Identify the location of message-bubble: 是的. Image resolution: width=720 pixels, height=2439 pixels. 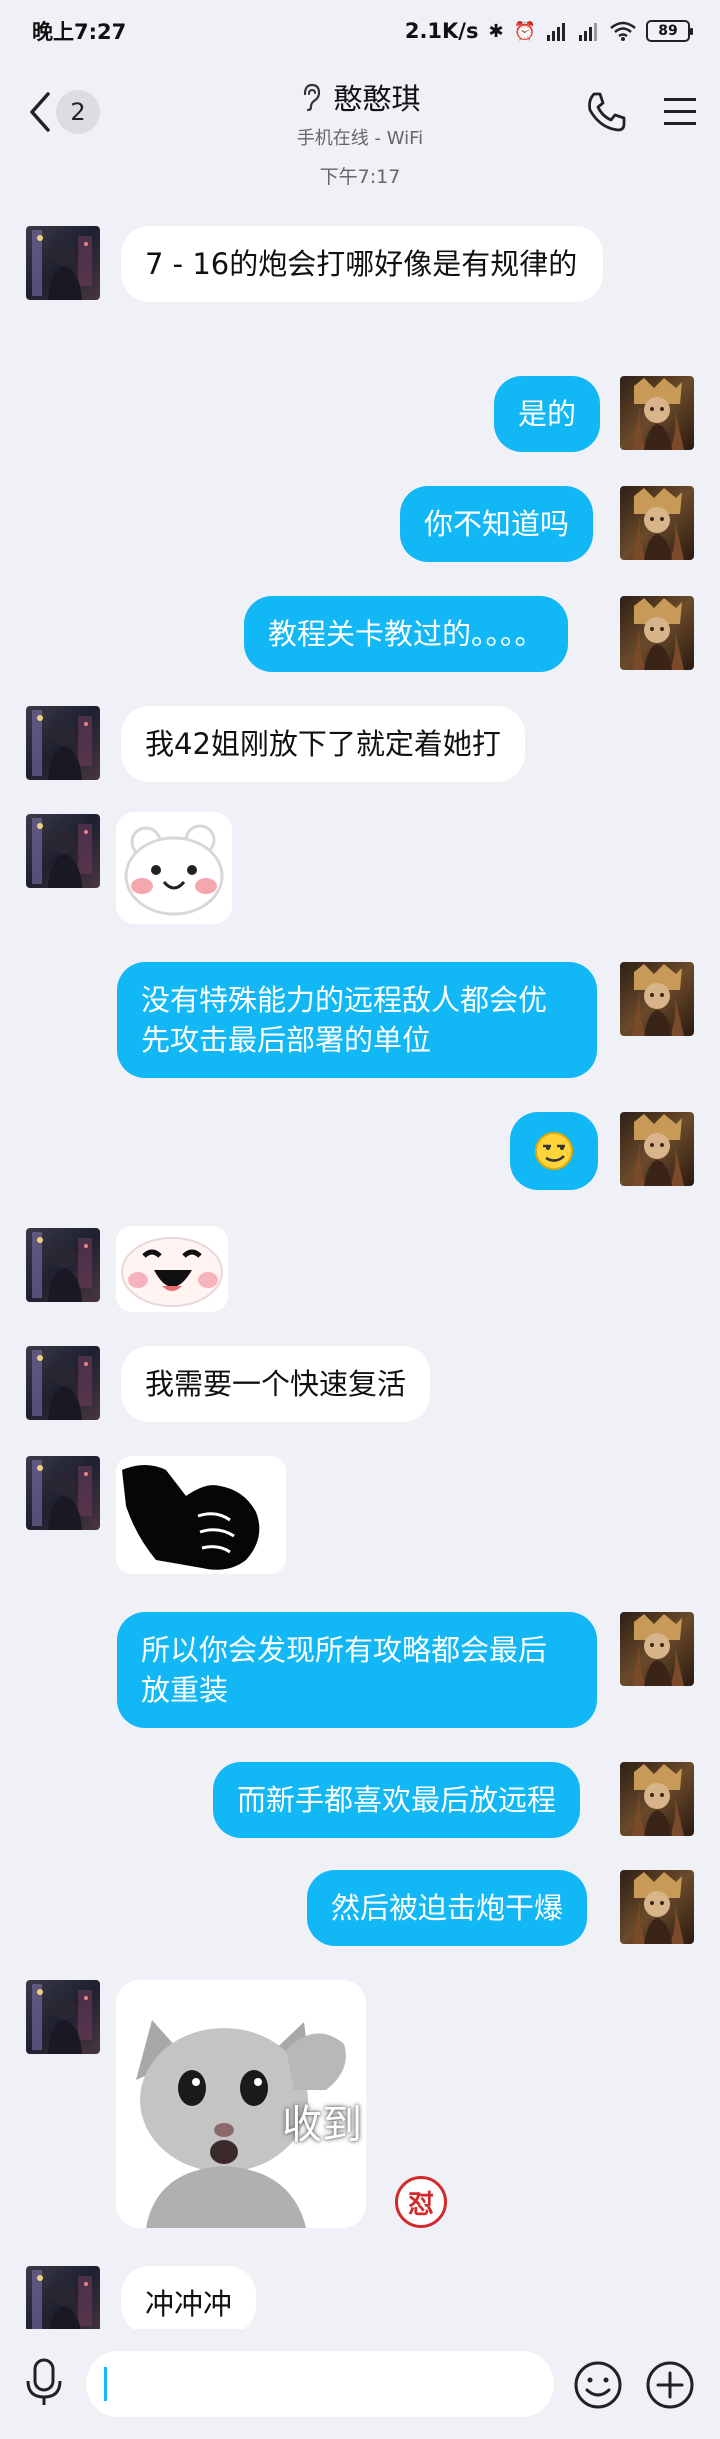
(547, 414).